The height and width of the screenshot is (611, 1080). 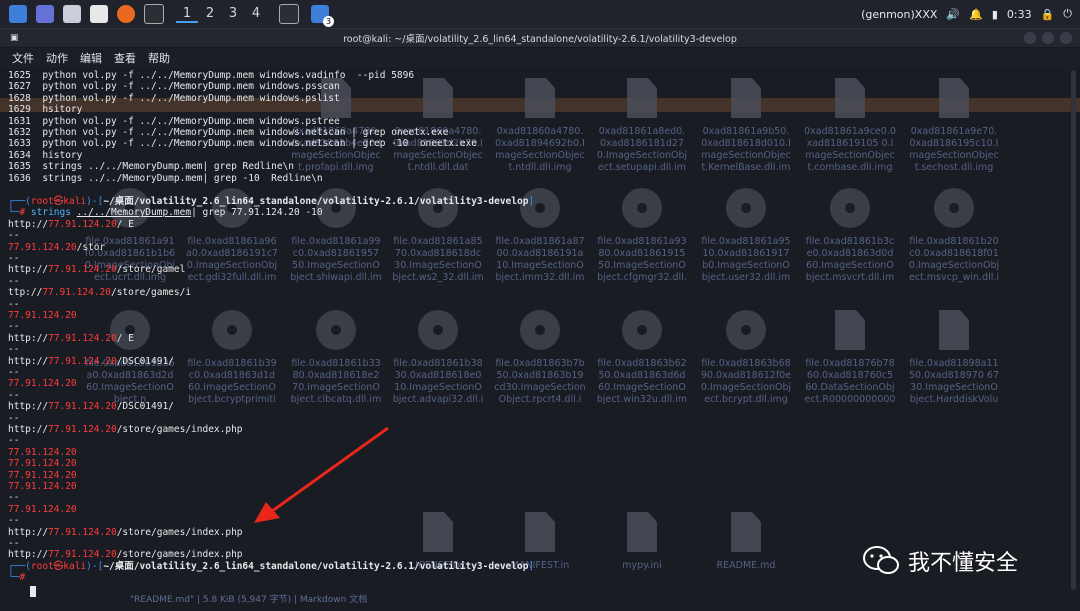 What do you see at coordinates (963, 563) in the screenshot?
I see `watermark-text: 我不懂安全` at bounding box center [963, 563].